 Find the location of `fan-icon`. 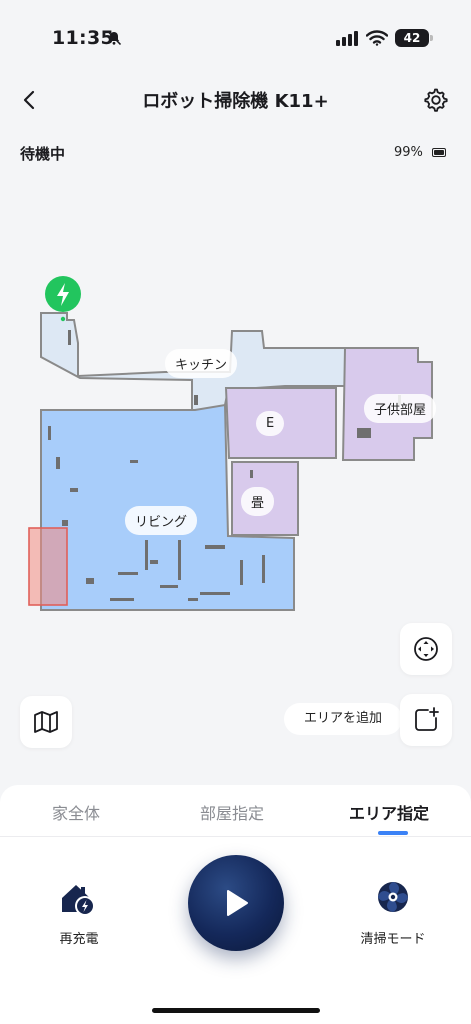

fan-icon is located at coordinates (393, 897).